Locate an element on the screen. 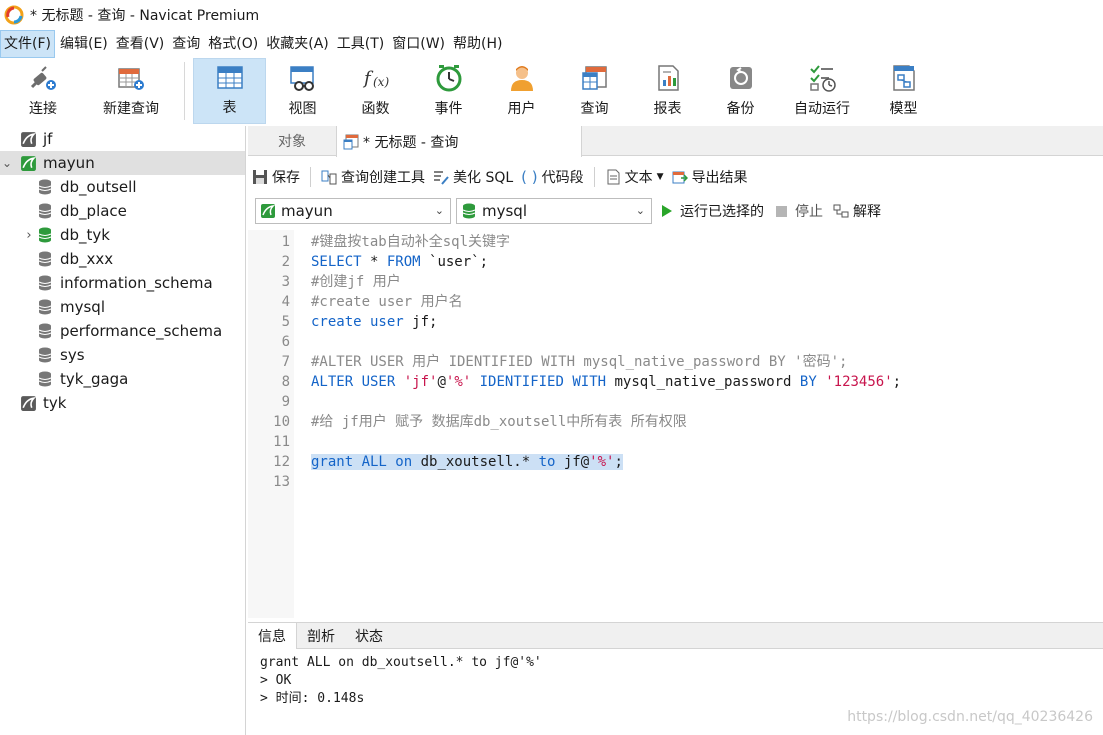 This screenshot has width=1103, height=735. report-label: 报表 is located at coordinates (667, 109).